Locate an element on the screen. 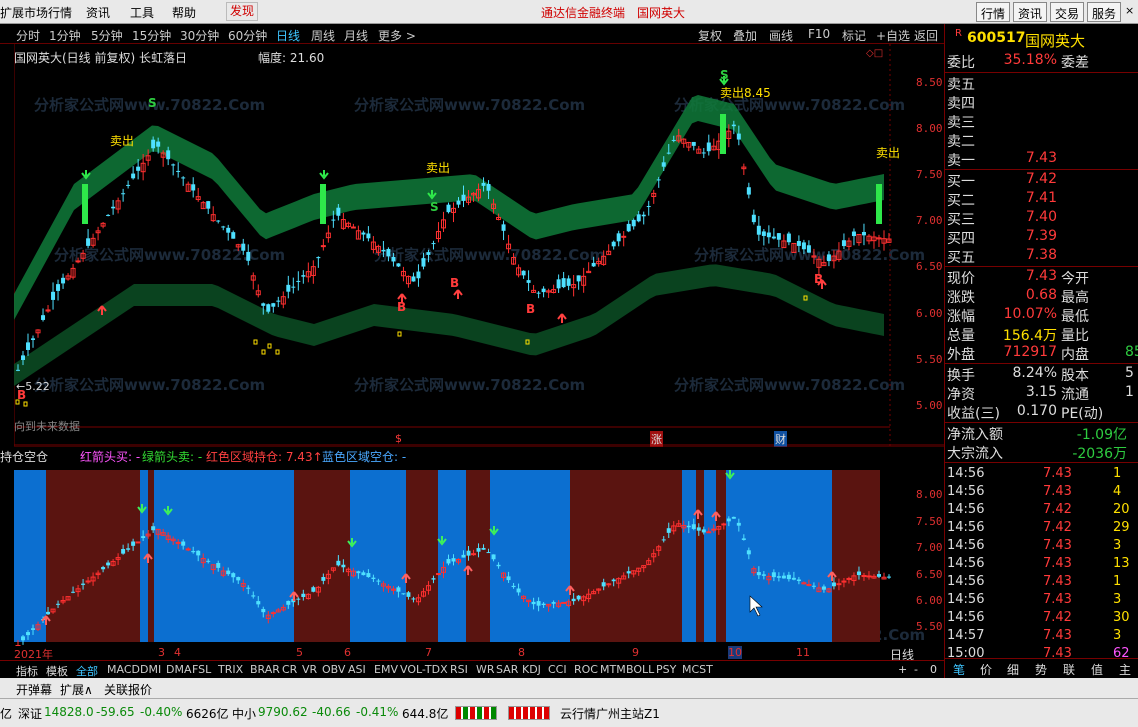 The height and width of the screenshot is (727, 1138). back-button: 返回 is located at coordinates (926, 35).